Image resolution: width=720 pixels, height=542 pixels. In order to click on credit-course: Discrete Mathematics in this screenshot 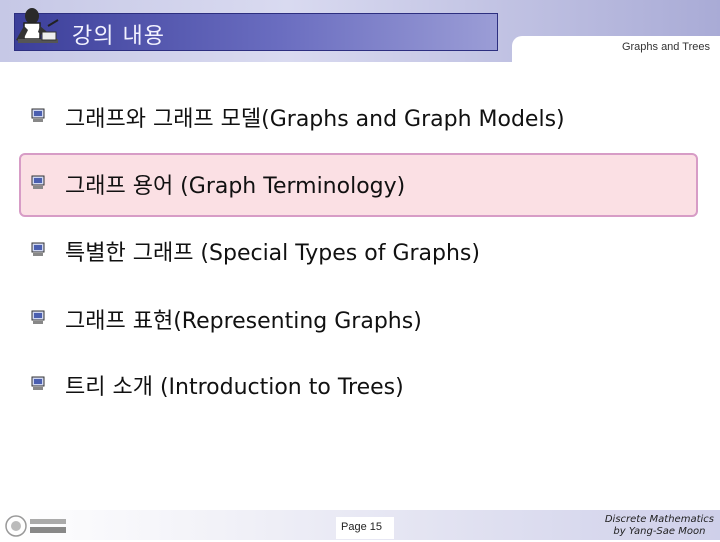, I will do `click(659, 519)`.